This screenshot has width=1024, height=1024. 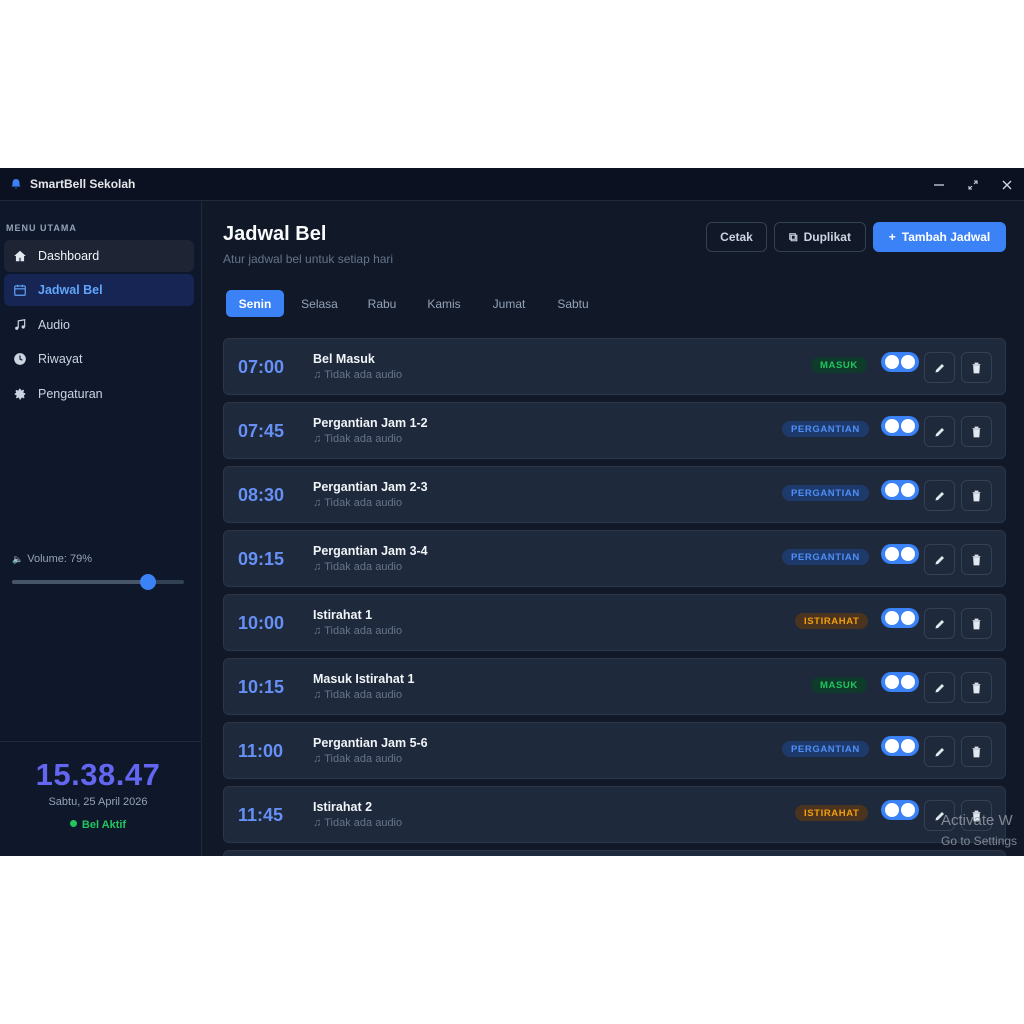 I want to click on add-schedule-button: + Tambah Jadwal, so click(x=939, y=237).